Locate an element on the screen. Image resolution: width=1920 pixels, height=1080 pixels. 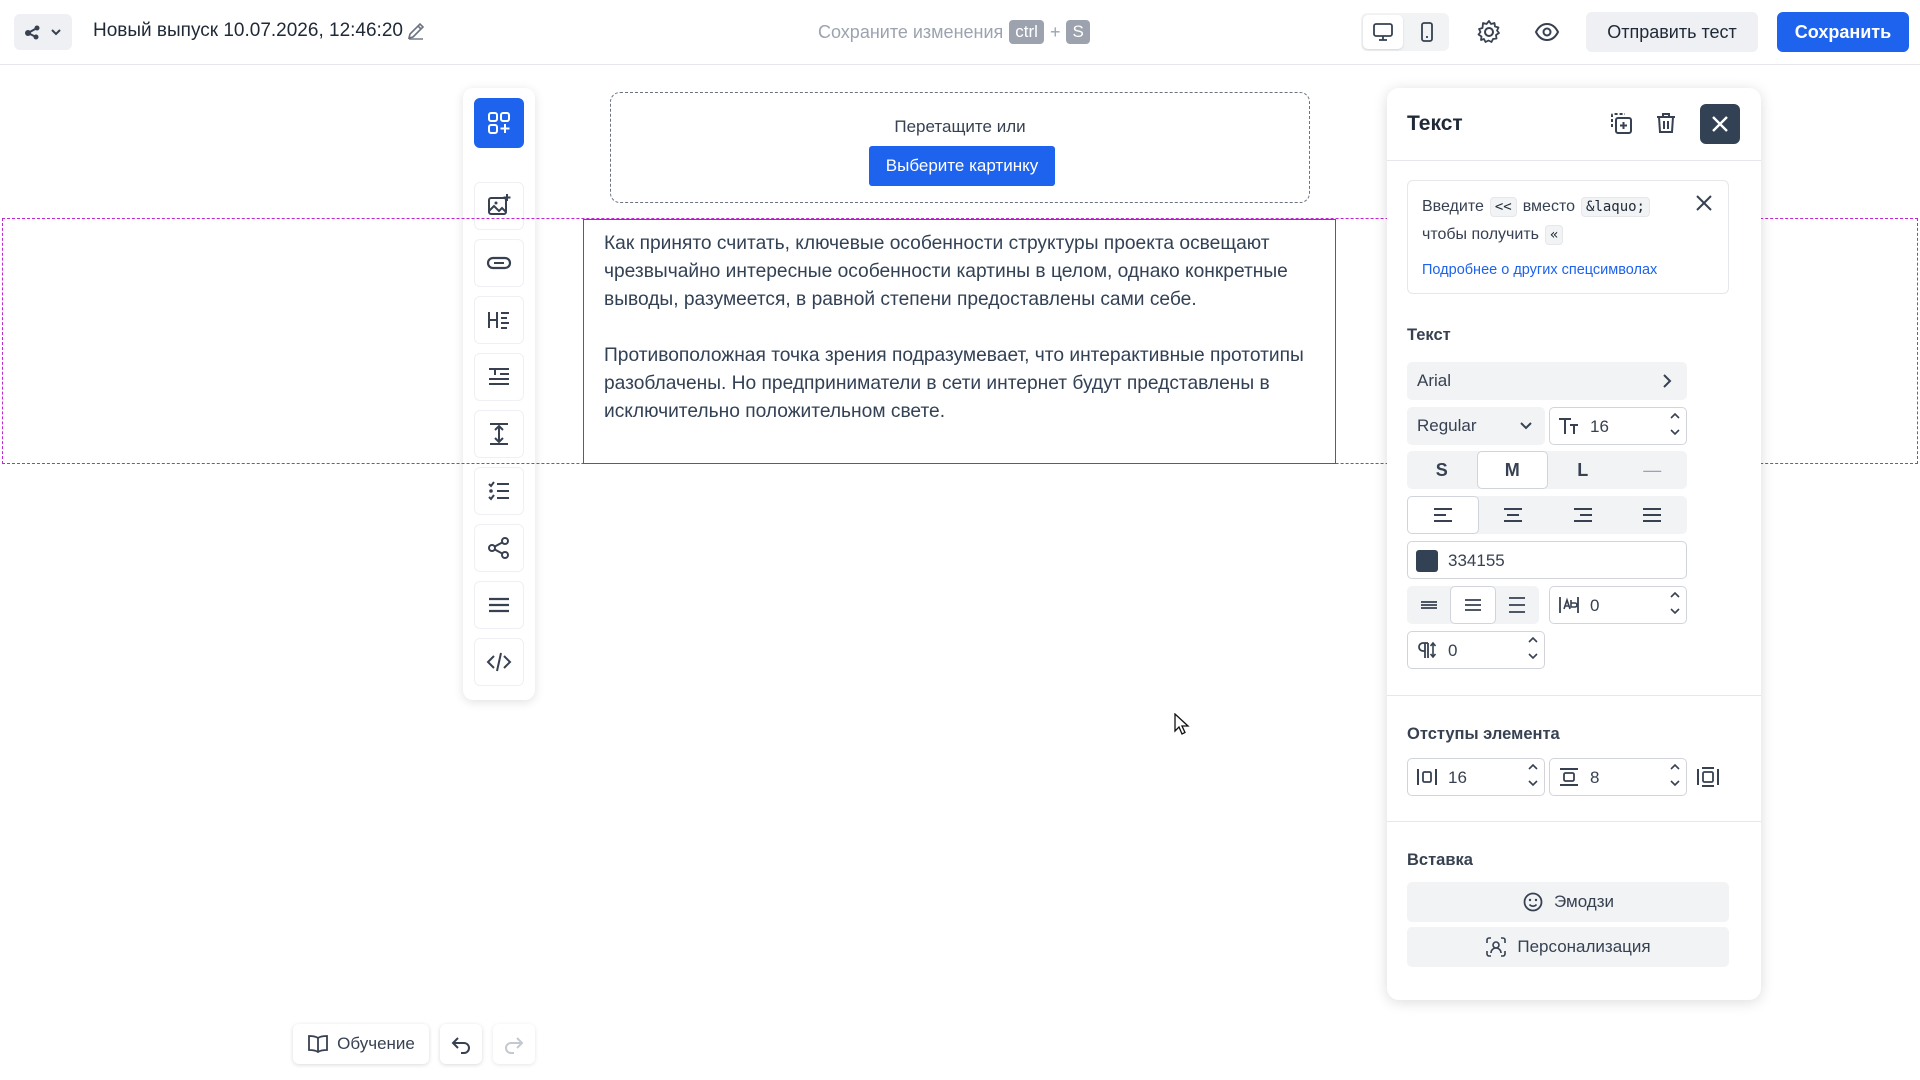
size-s-option: S is located at coordinates (1442, 470).